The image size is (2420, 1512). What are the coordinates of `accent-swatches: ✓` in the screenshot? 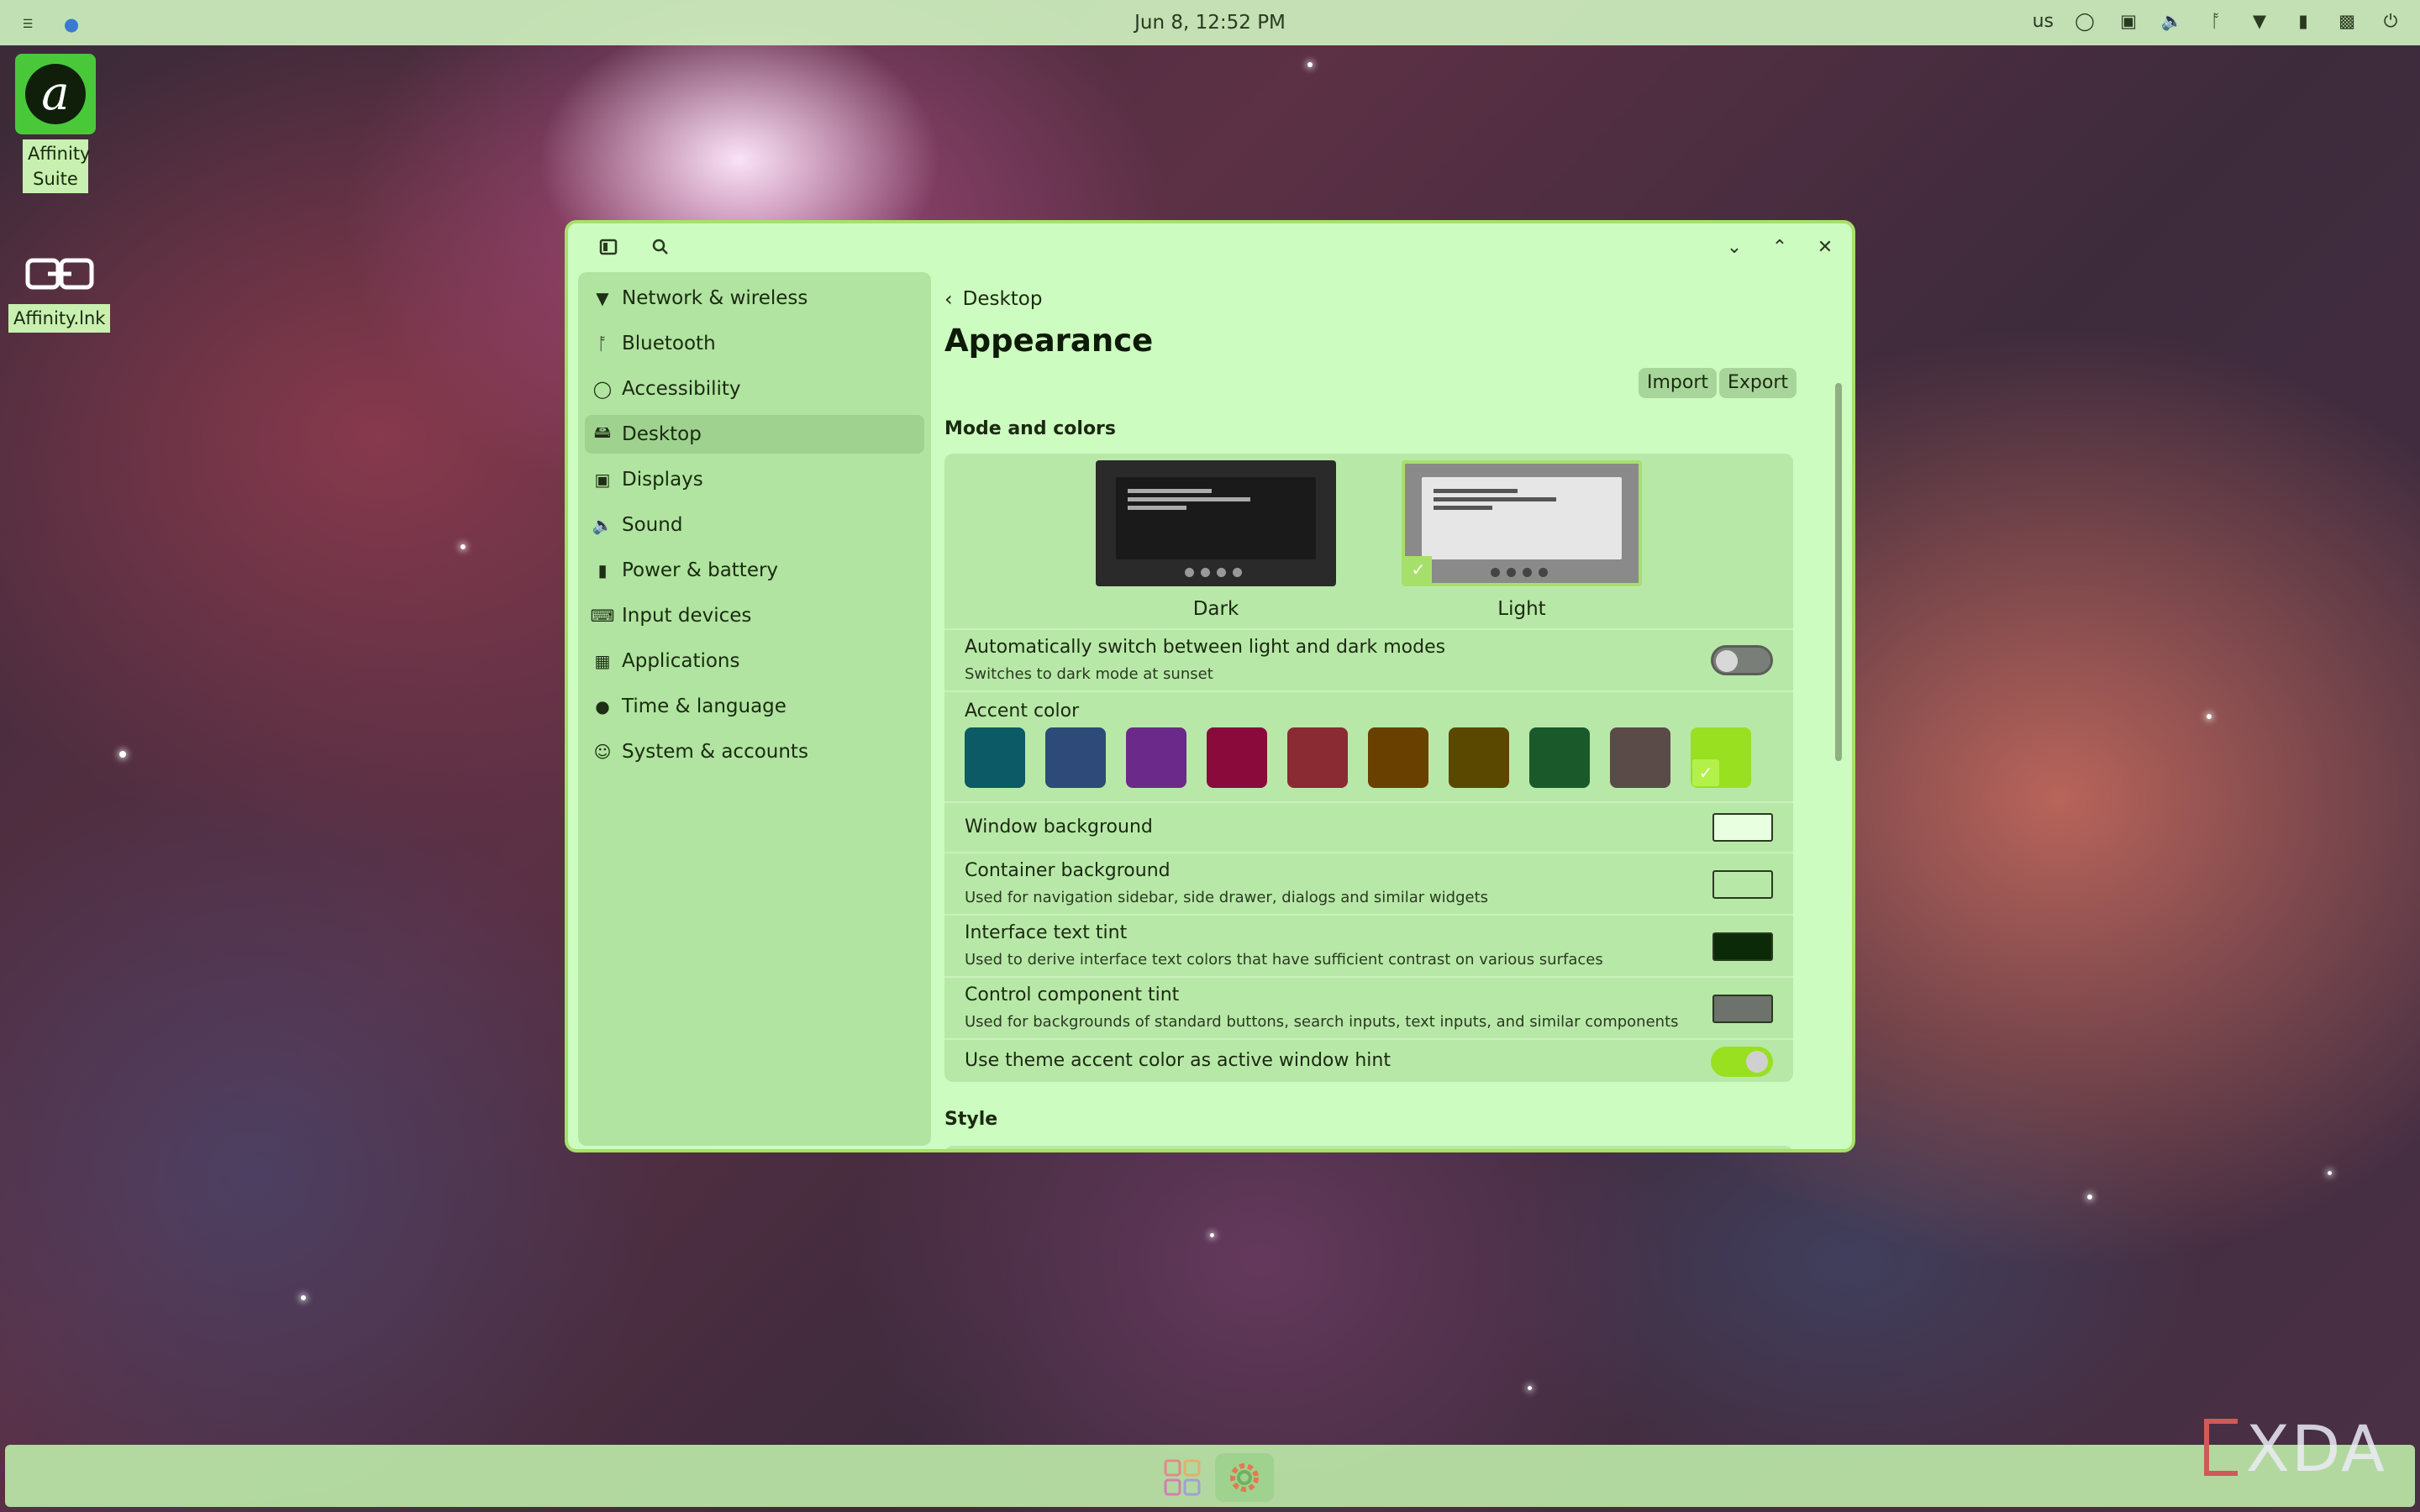 It's located at (1368, 757).